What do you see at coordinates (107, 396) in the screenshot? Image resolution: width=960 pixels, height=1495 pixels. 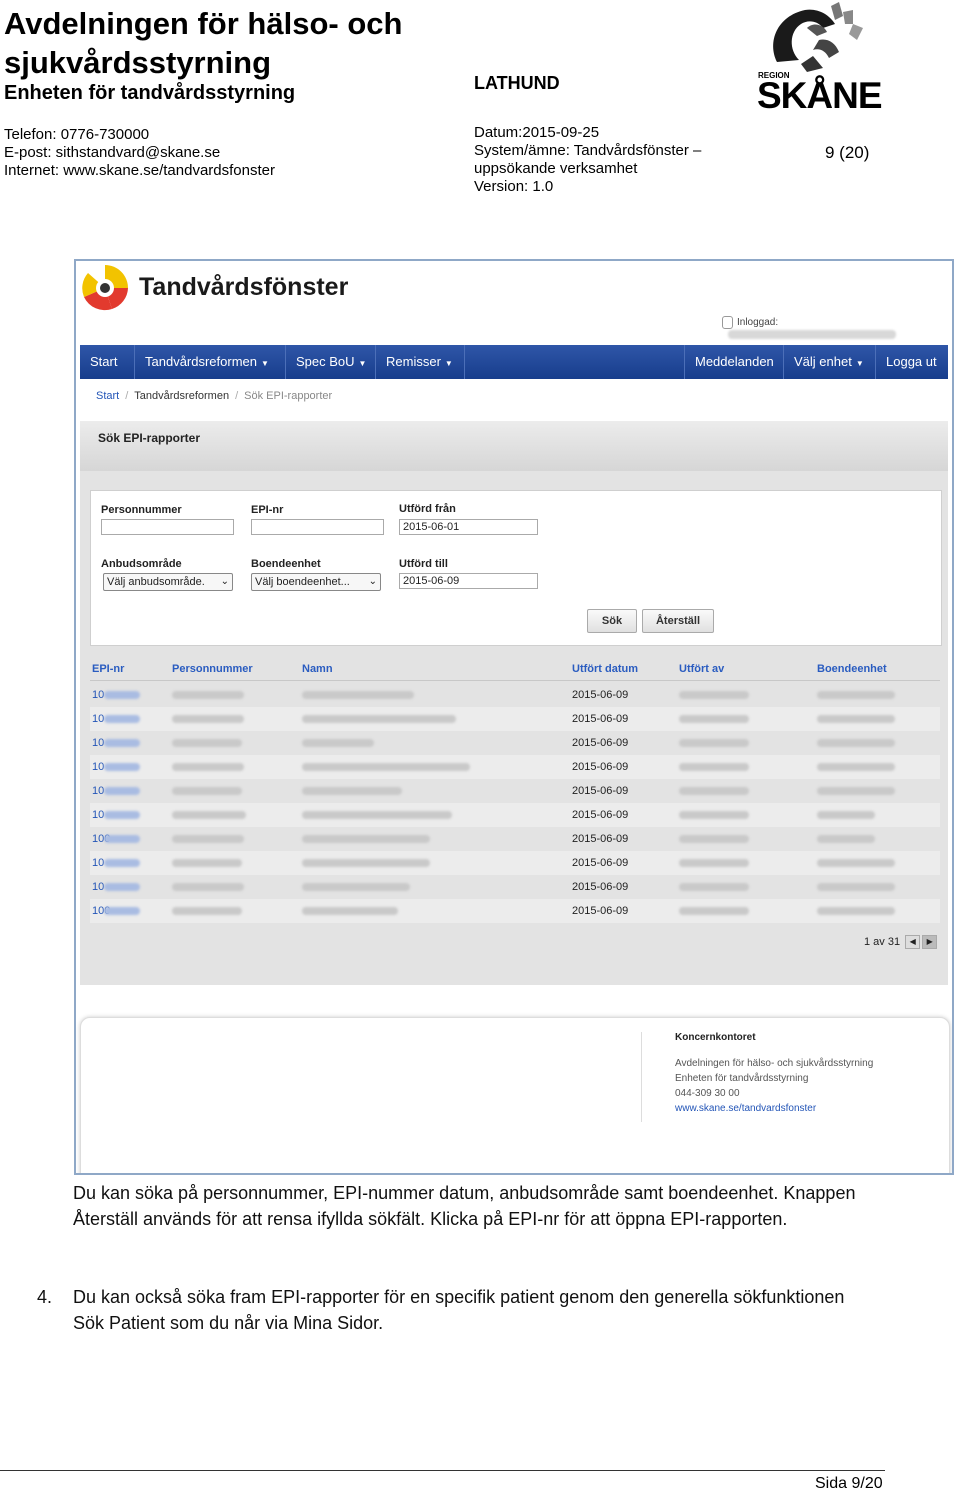 I see `breadcrumb-start: Start` at bounding box center [107, 396].